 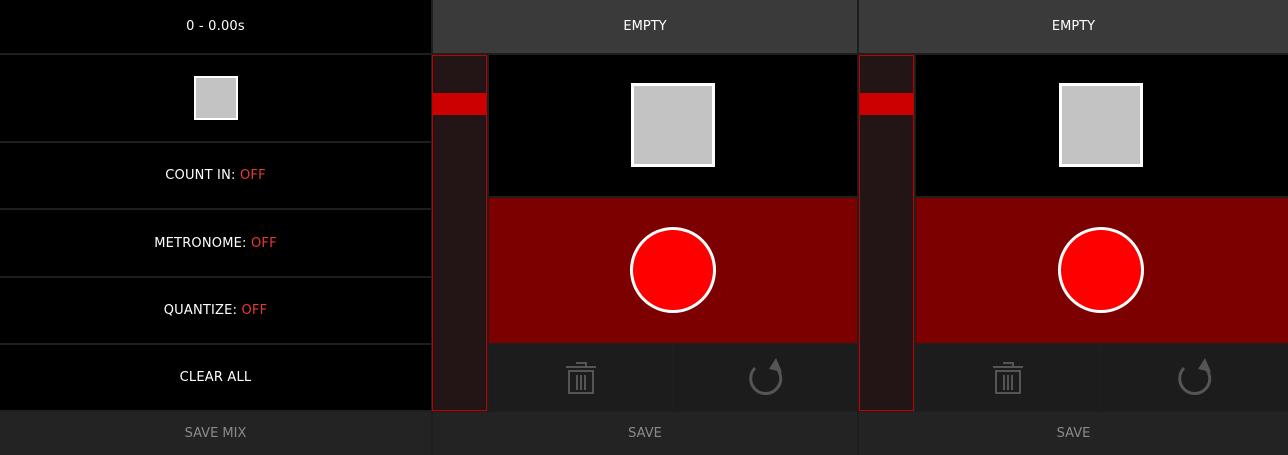 I want to click on track-2-header: EMPTY, so click(x=1073, y=26).